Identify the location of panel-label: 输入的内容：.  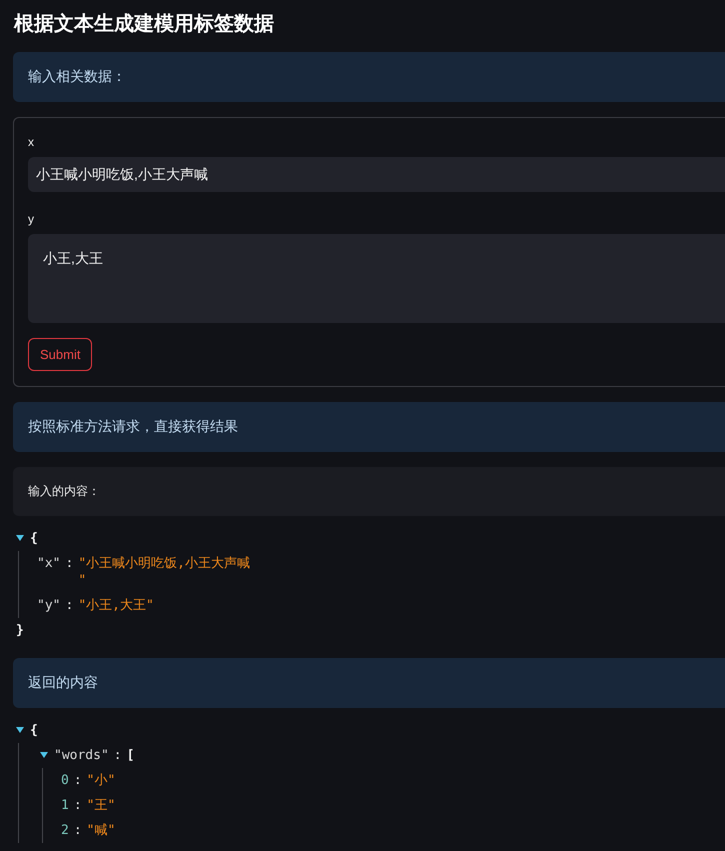
(64, 491).